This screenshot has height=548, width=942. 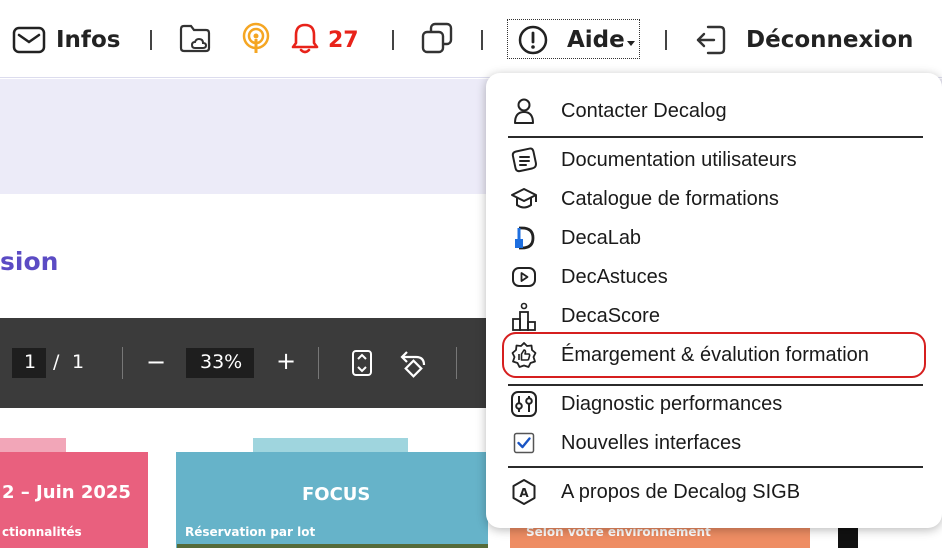 What do you see at coordinates (714, 316) in the screenshot?
I see `menu-item-decascore: DecaScore` at bounding box center [714, 316].